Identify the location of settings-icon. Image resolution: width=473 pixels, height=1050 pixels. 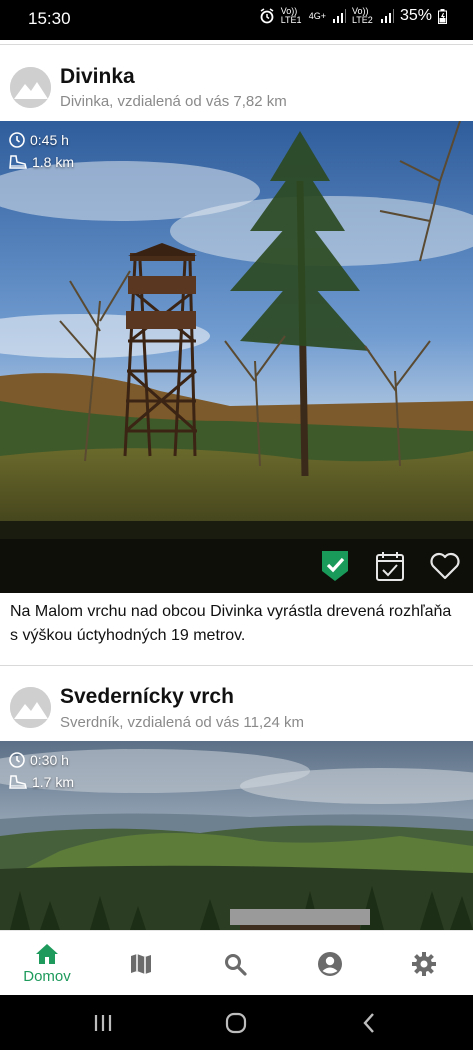
(424, 963).